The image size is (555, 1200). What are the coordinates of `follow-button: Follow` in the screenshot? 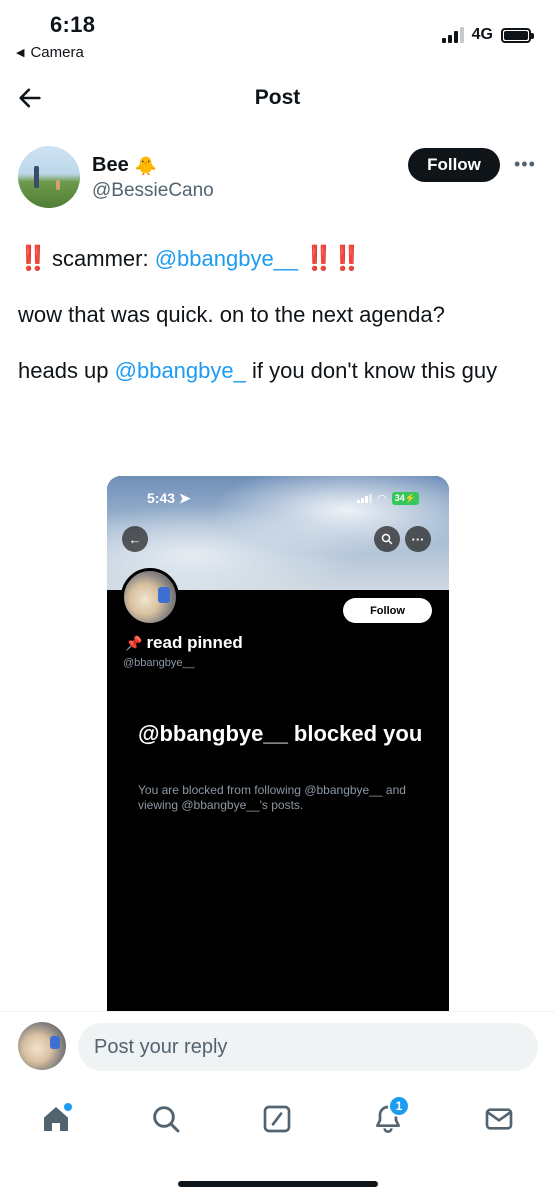 It's located at (454, 165).